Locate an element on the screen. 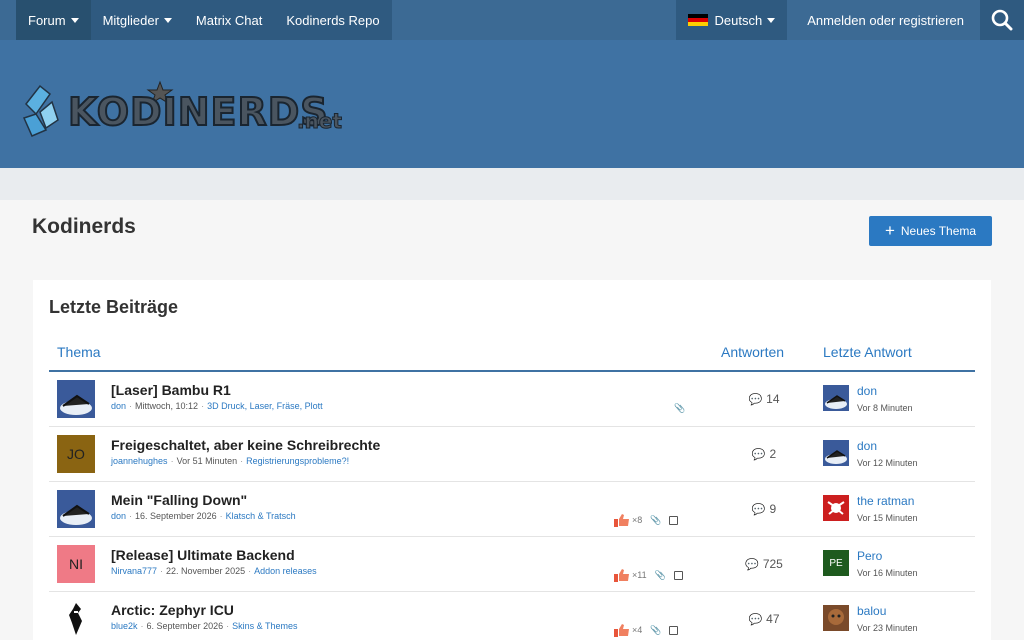  nav-item-label: Forum is located at coordinates (47, 20).